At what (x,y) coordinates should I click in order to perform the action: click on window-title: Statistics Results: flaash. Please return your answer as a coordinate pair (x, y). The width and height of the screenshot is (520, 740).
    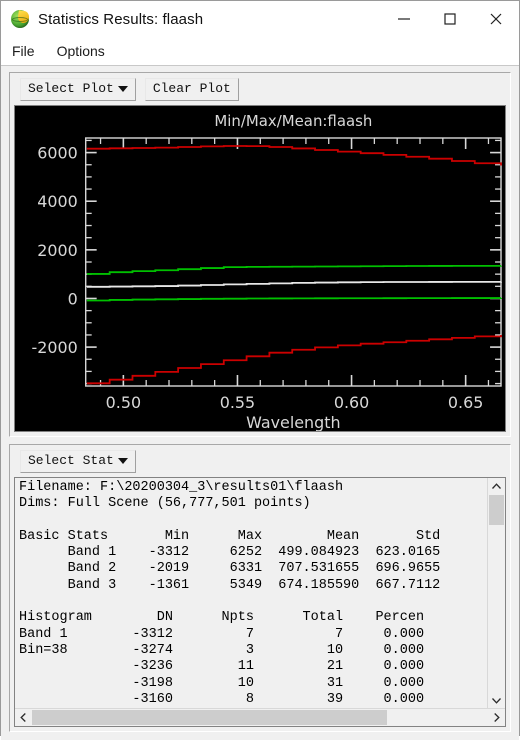
    Looking at the image, I should click on (121, 19).